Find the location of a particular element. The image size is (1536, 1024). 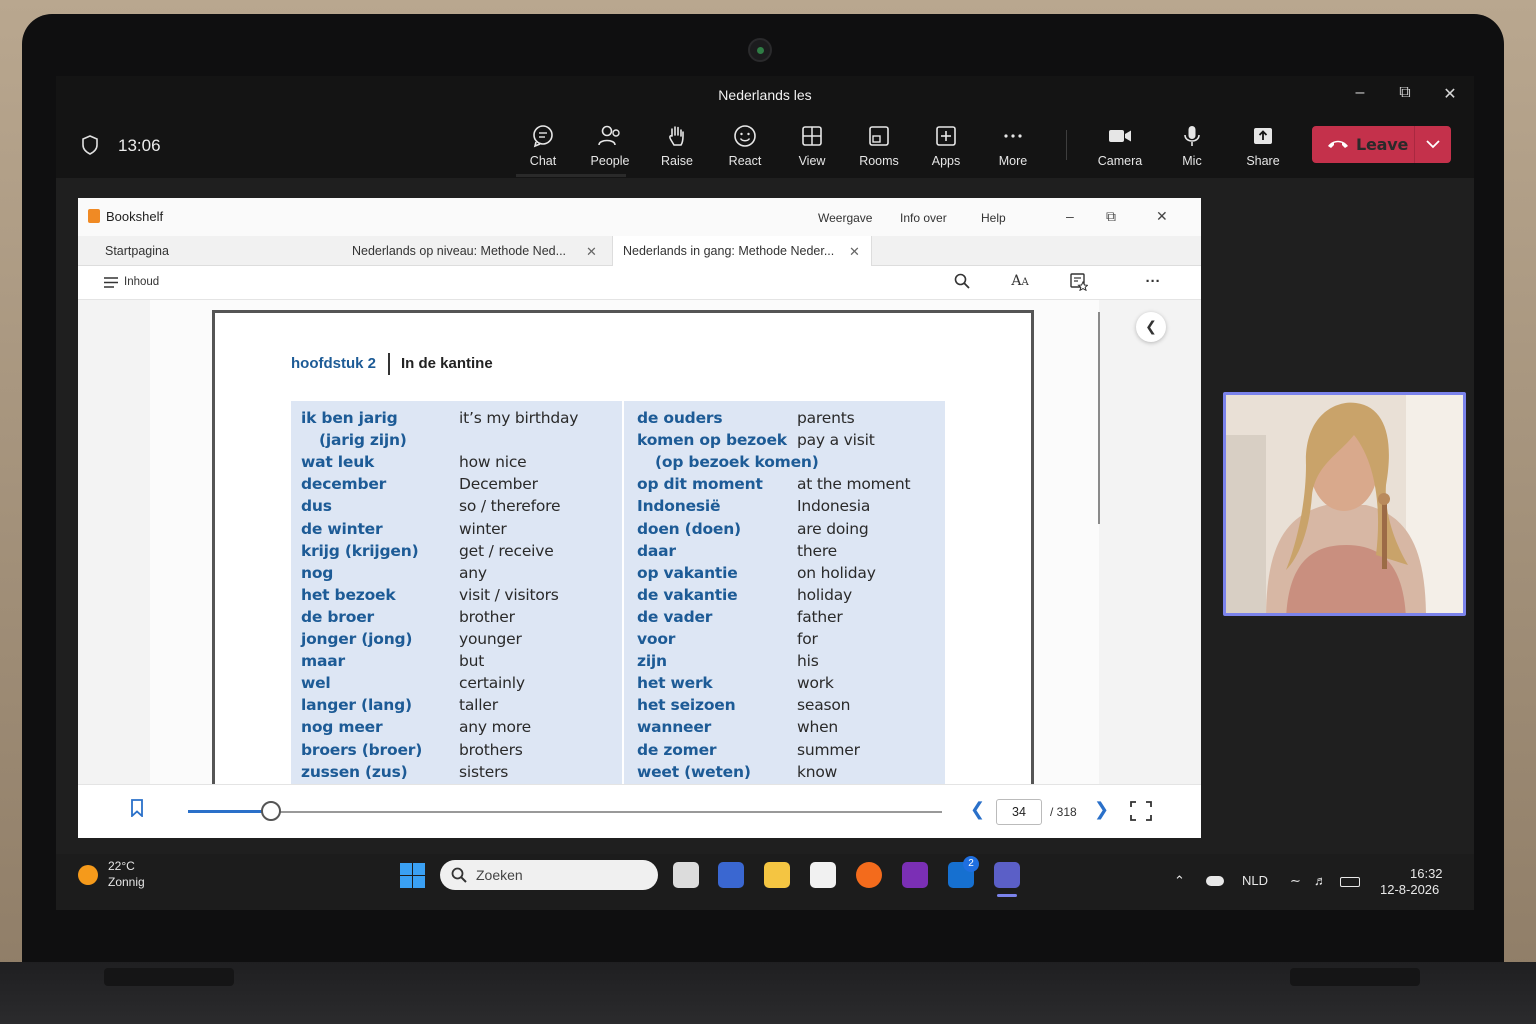

vertical-scrollbar is located at coordinates (1099, 418).